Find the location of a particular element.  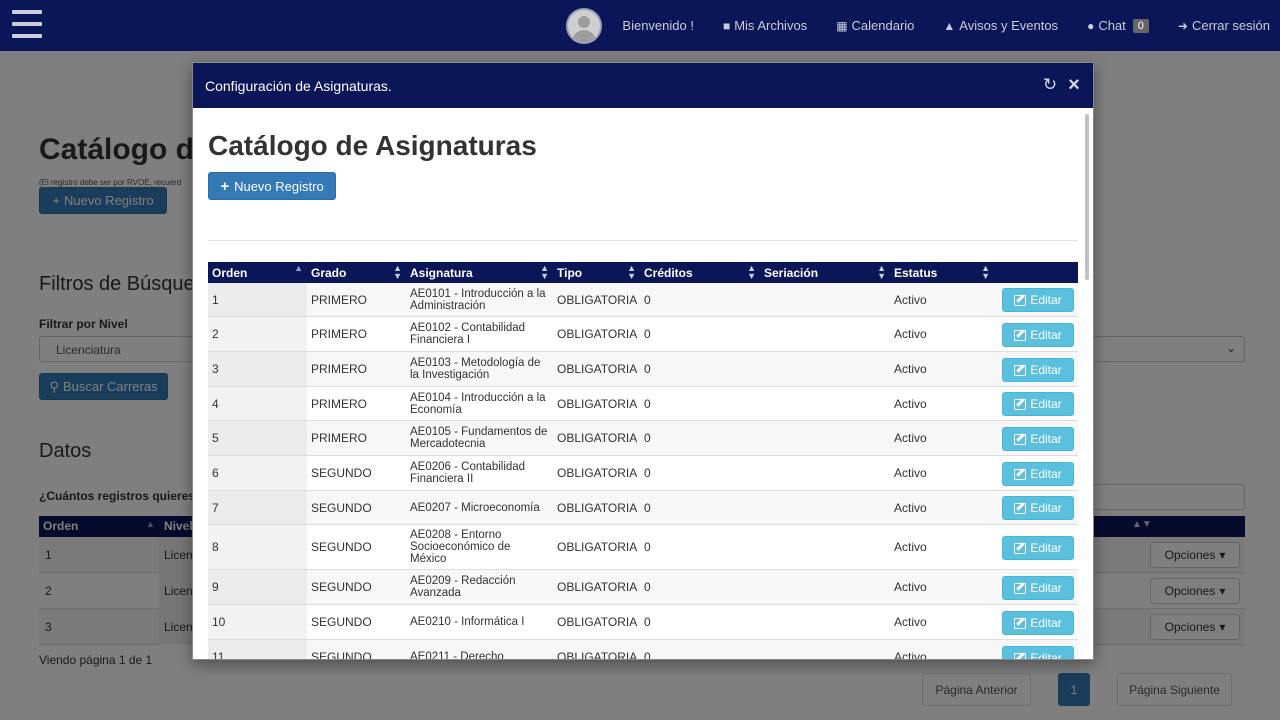

modal-new-record-button: + Nuevo Registro is located at coordinates (272, 186).